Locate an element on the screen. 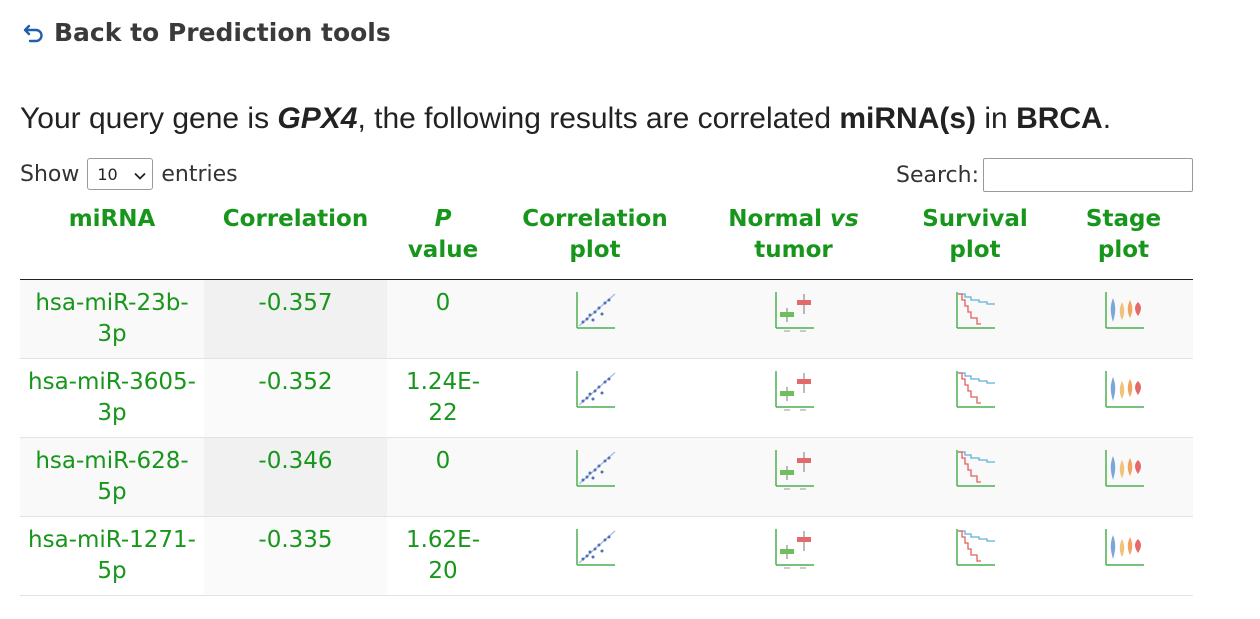  cell-mirna: hsa-miR-628-5p is located at coordinates (112, 477).